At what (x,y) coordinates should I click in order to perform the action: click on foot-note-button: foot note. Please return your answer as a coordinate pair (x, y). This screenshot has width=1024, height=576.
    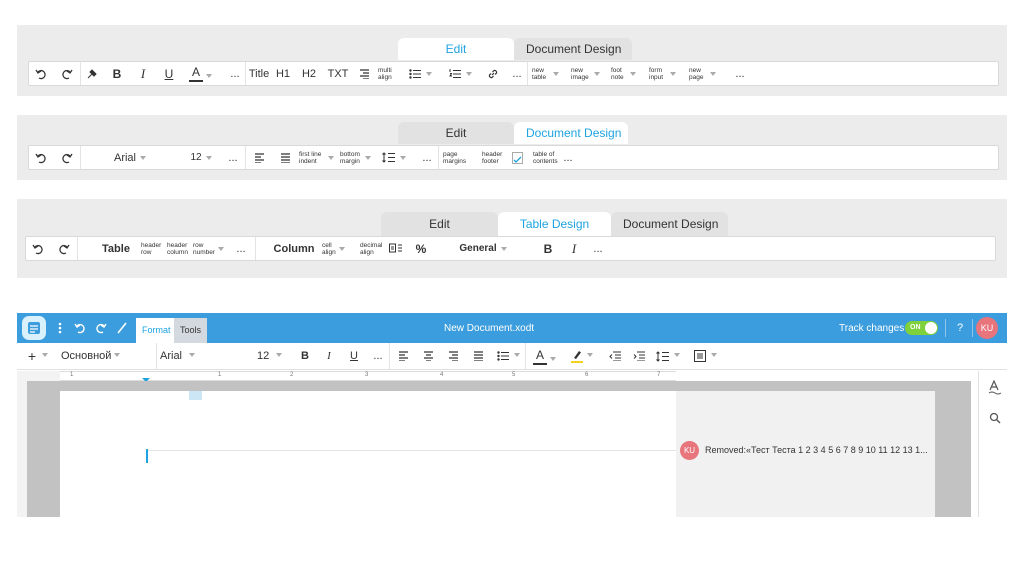
    Looking at the image, I should click on (623, 73).